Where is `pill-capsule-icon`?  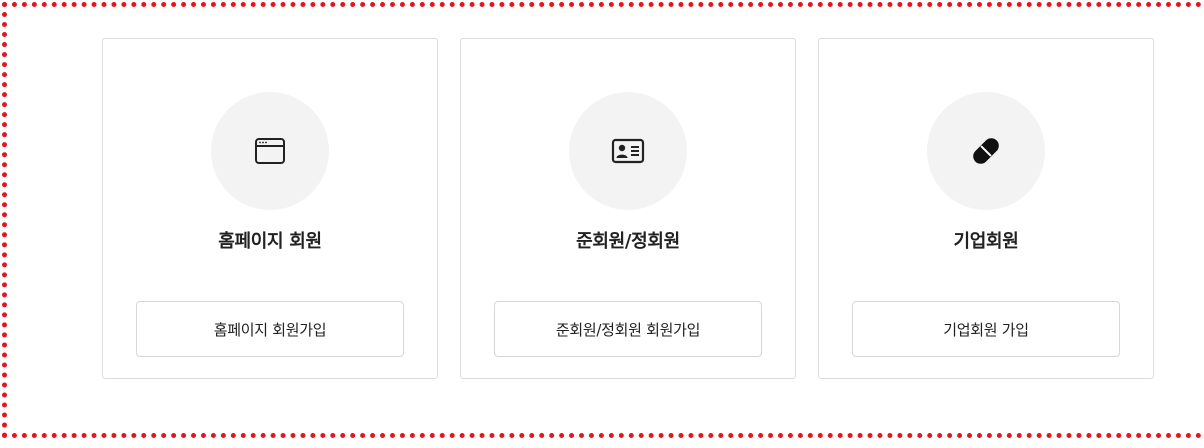 pill-capsule-icon is located at coordinates (986, 151).